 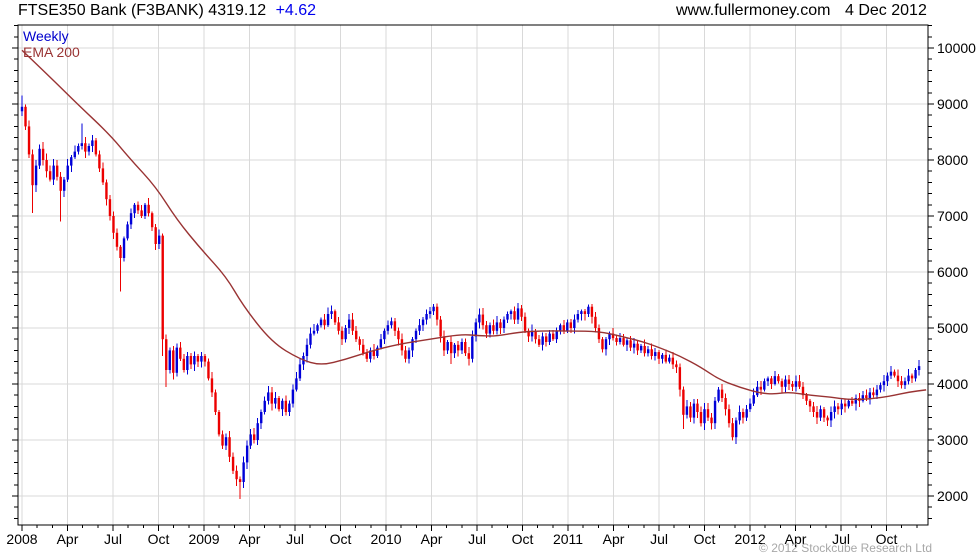 I want to click on y-axis-label: 4000, so click(x=953, y=384).